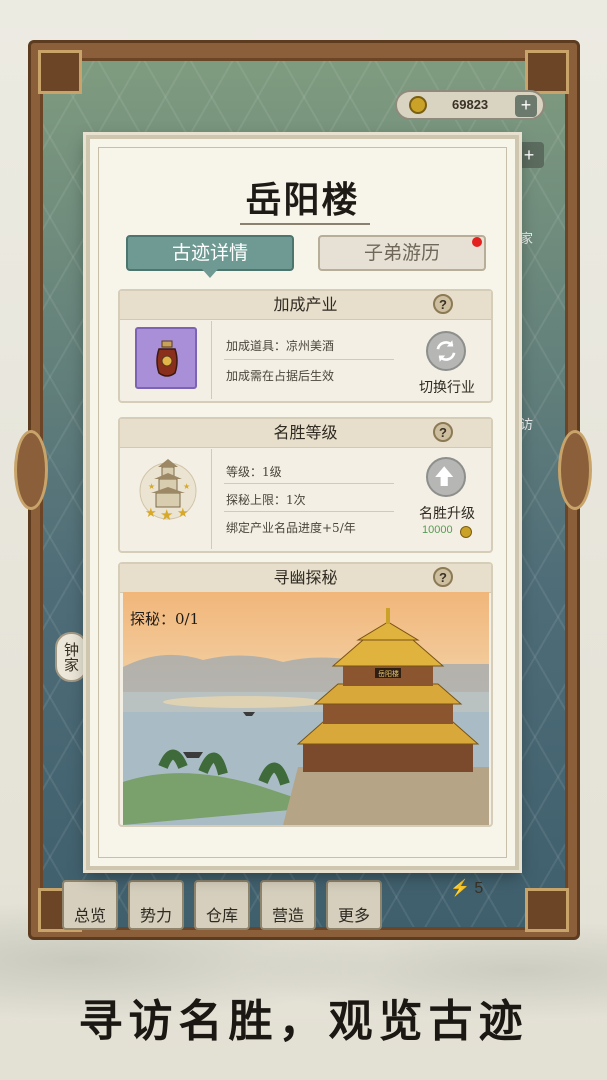 The height and width of the screenshot is (1080, 607). Describe the element at coordinates (477, 242) in the screenshot. I see `notification-dot` at that location.